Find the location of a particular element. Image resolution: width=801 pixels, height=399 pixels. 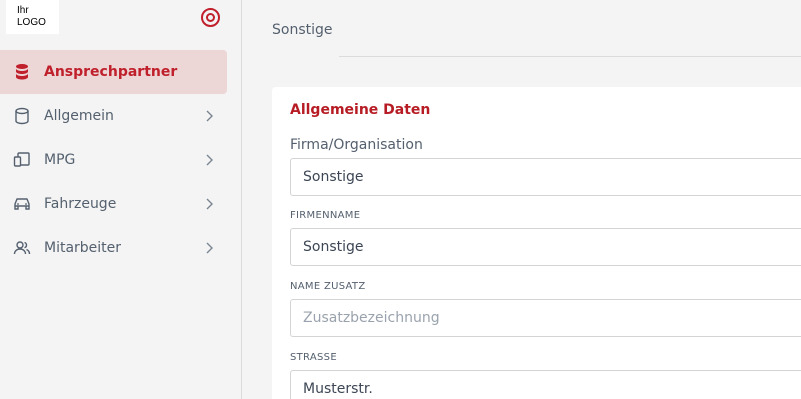

sidebar-item-label: Ansprechpartner is located at coordinates (111, 72).